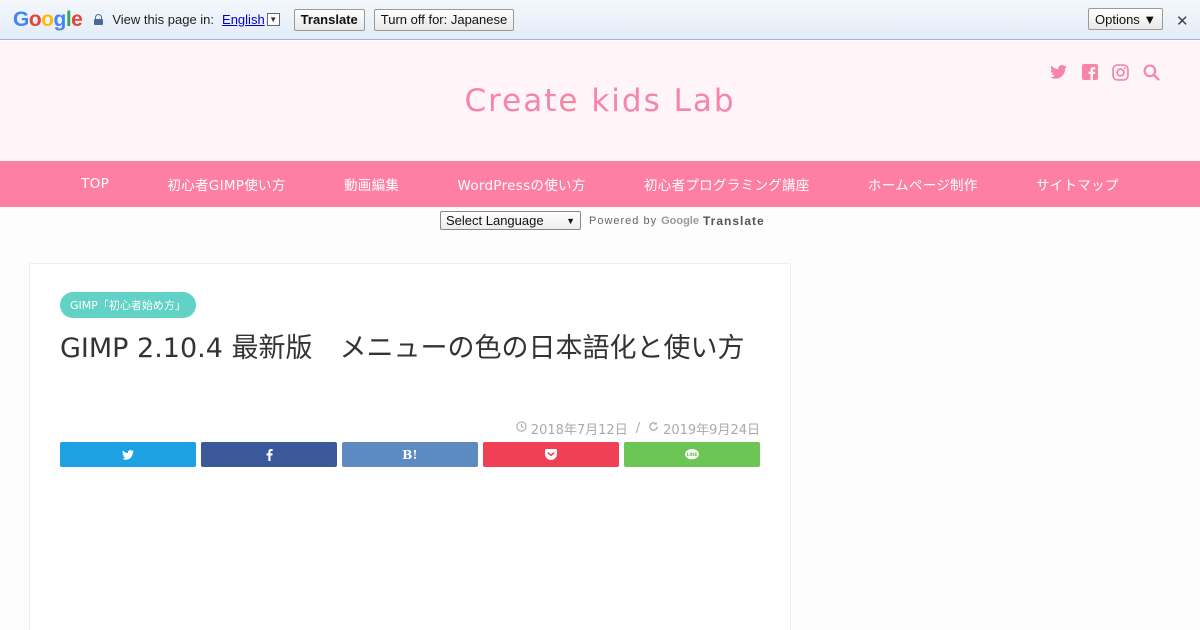 The width and height of the screenshot is (1200, 630). What do you see at coordinates (1120, 72) in the screenshot?
I see `instagram-icon` at bounding box center [1120, 72].